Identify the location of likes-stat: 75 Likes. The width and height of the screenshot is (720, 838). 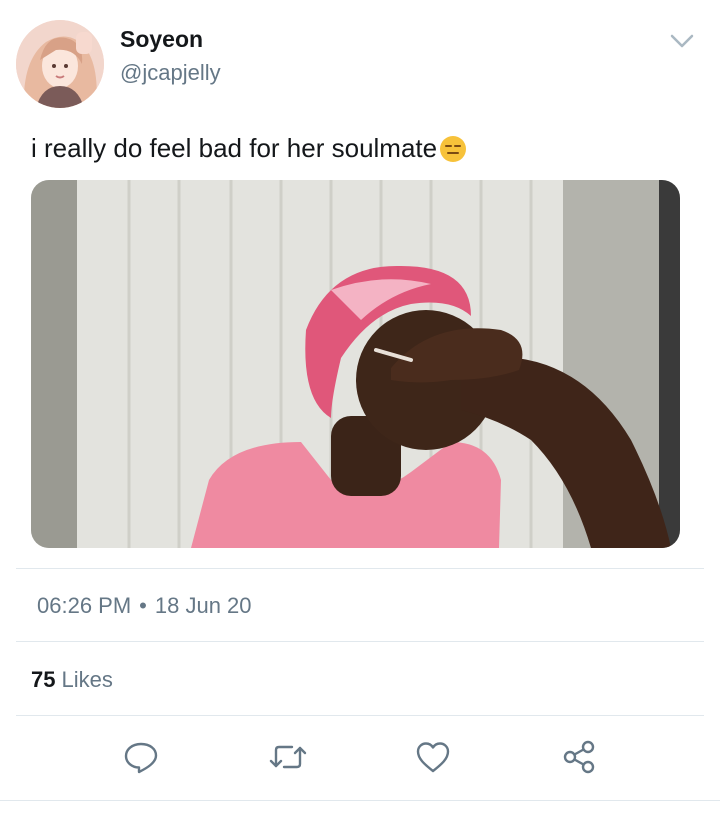
(72, 680).